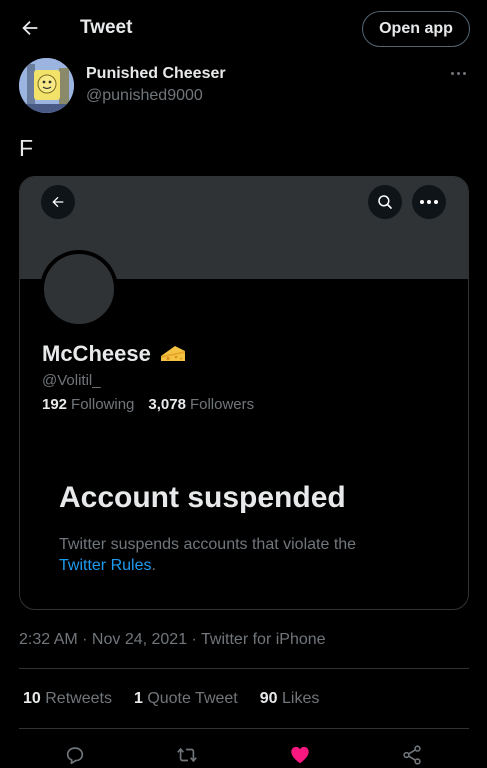  What do you see at coordinates (243, 29) in the screenshot?
I see `top-bar: Tweet Open app` at bounding box center [243, 29].